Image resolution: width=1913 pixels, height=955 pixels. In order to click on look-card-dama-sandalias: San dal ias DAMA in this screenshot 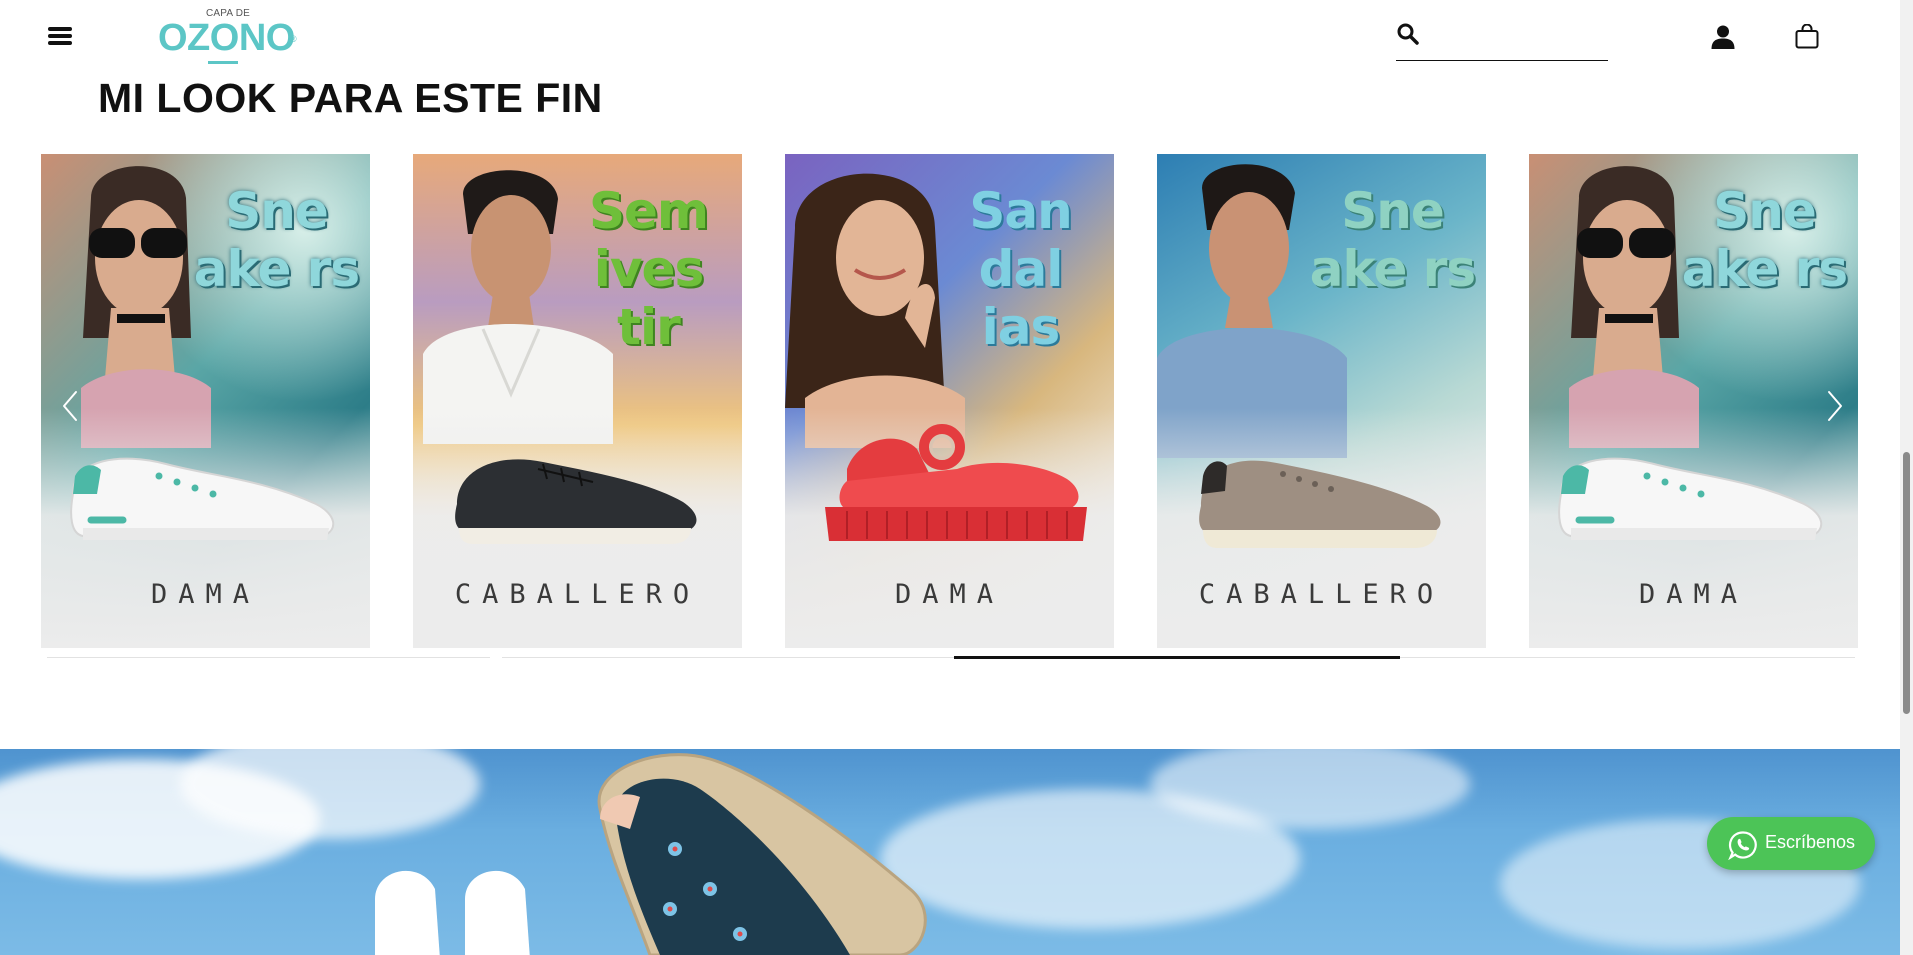, I will do `click(949, 401)`.